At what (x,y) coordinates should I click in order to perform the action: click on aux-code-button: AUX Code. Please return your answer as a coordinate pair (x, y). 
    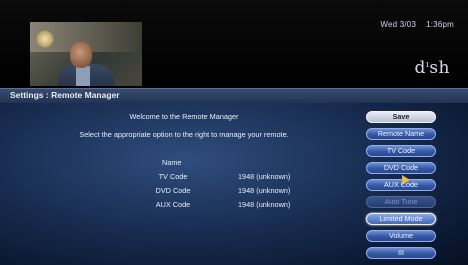
    Looking at the image, I should click on (401, 185).